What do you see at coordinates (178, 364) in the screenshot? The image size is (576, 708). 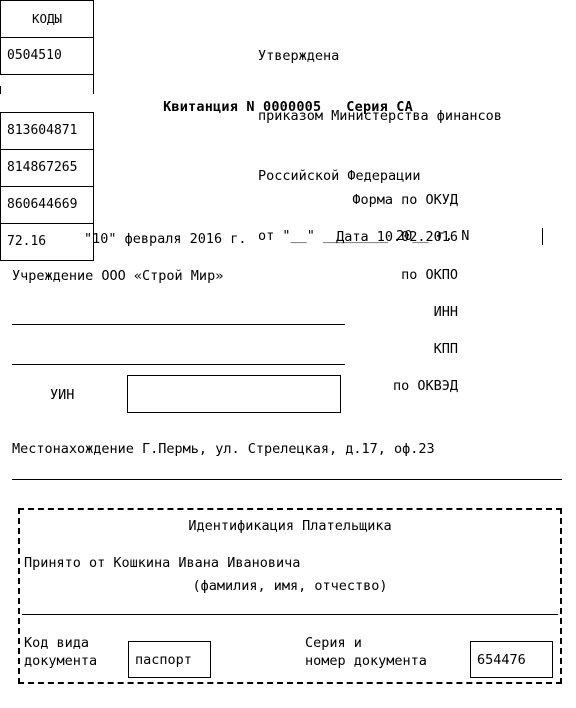 I see `blank-rule` at bounding box center [178, 364].